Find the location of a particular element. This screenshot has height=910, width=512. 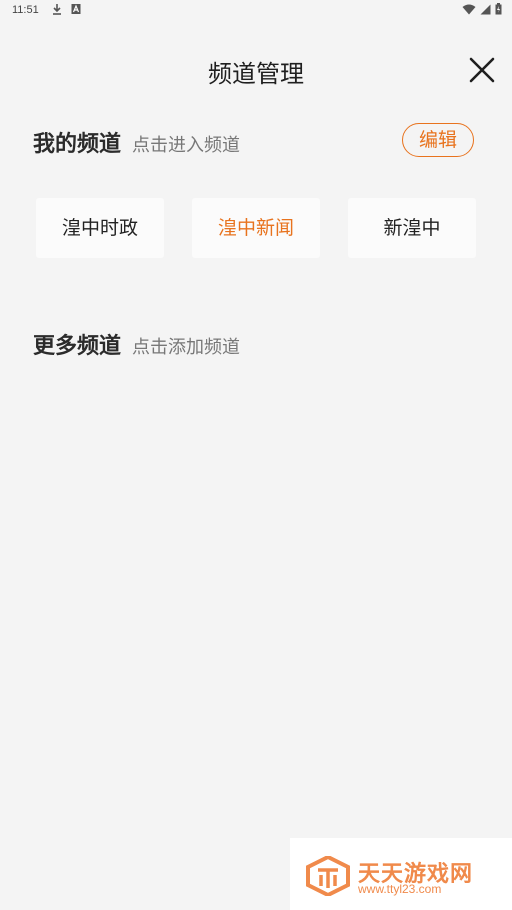

my-channels-title: 我的频道 is located at coordinates (77, 144).